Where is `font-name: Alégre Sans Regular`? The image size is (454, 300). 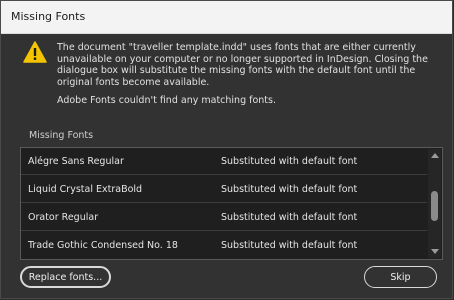 font-name: Alégre Sans Regular is located at coordinates (76, 161).